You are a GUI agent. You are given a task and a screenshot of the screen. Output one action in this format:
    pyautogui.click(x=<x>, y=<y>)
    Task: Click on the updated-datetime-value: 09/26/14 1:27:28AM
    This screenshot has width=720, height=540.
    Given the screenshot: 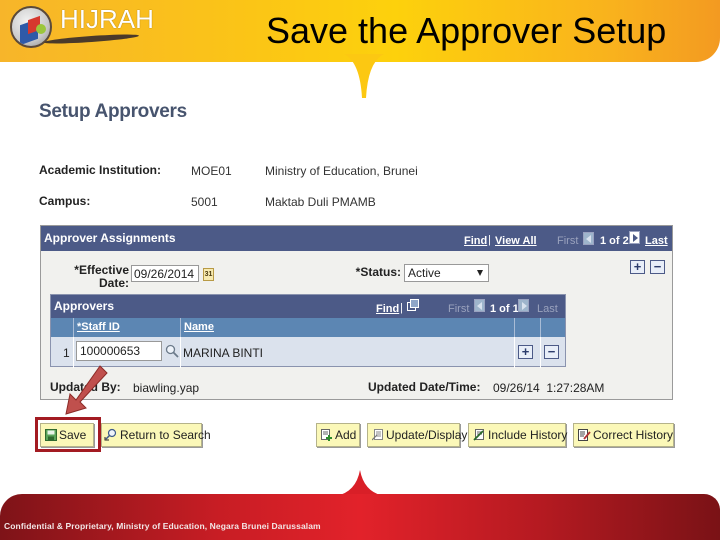 What is the action you would take?
    pyautogui.click(x=549, y=388)
    